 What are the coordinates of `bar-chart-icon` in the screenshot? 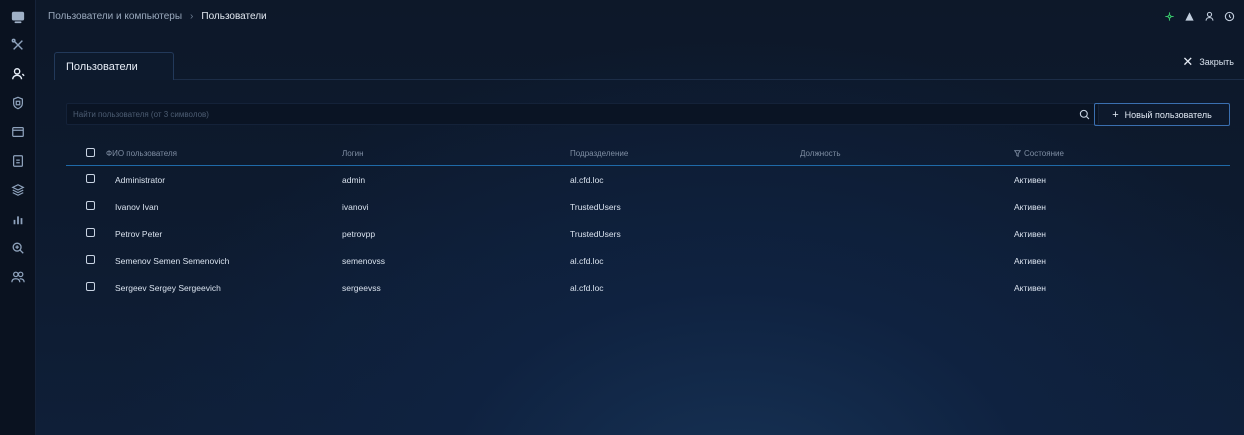 It's located at (18, 218).